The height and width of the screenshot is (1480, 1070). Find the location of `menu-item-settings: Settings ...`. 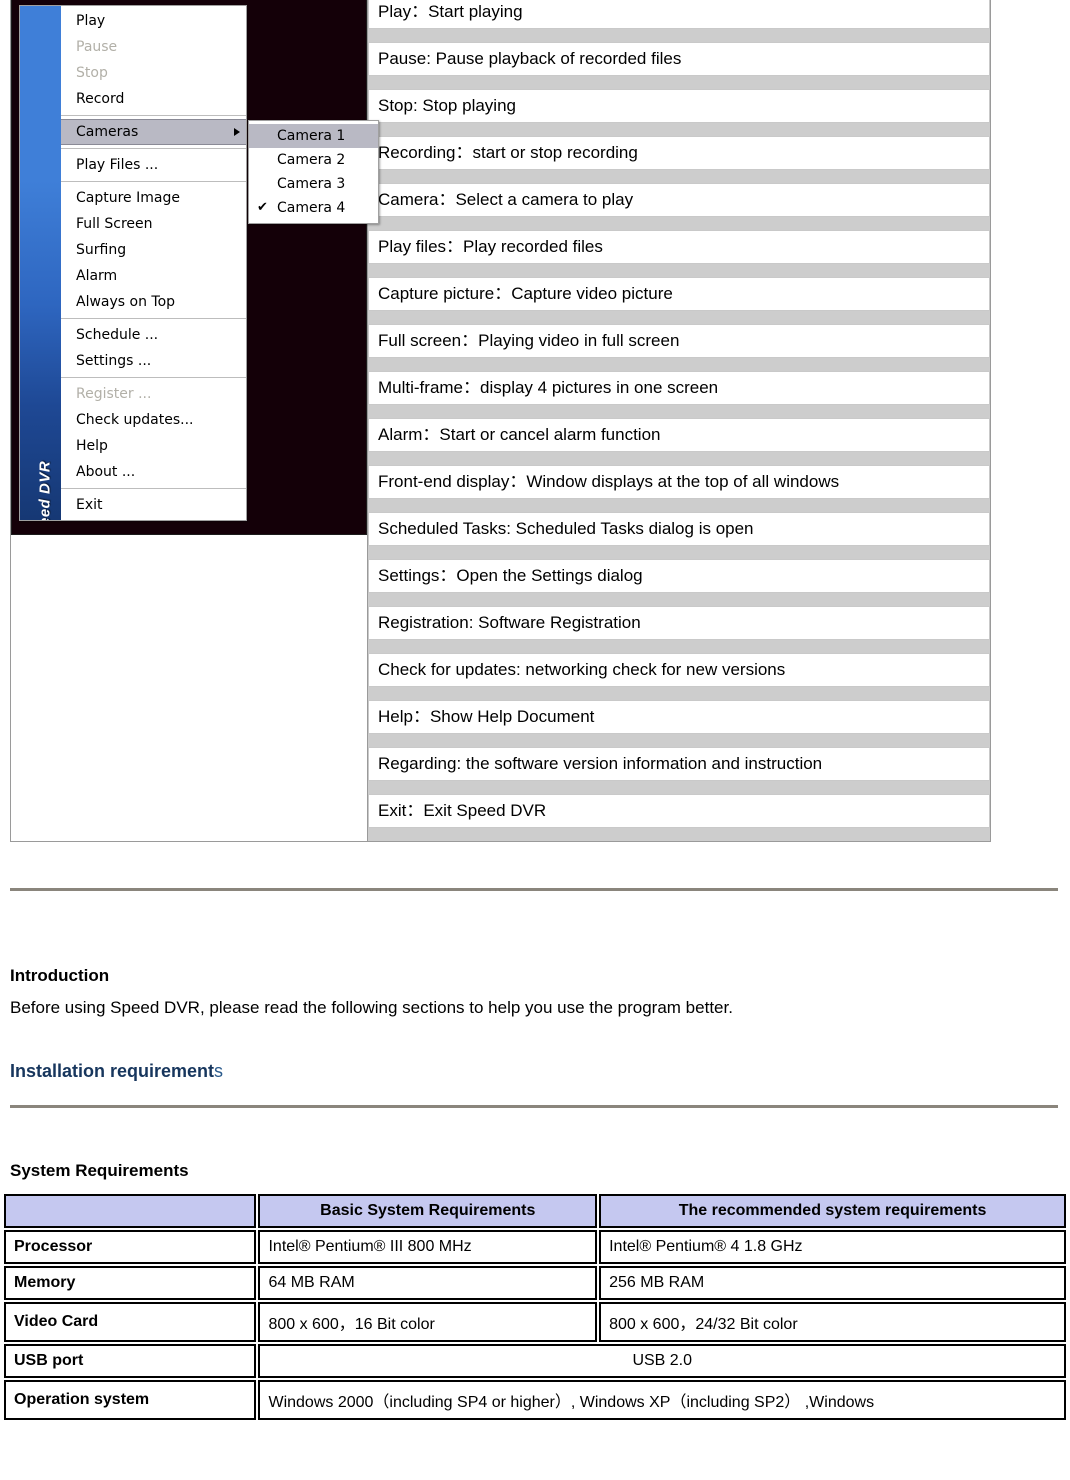

menu-item-settings: Settings ... is located at coordinates (153, 361).